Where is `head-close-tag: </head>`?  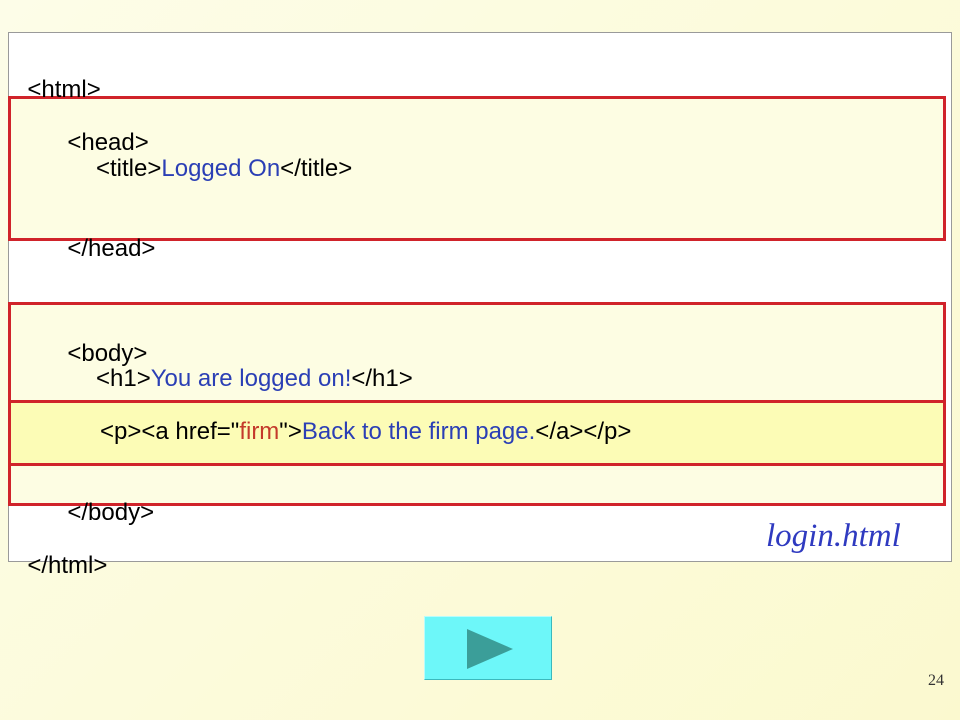 head-close-tag: </head> is located at coordinates (111, 248).